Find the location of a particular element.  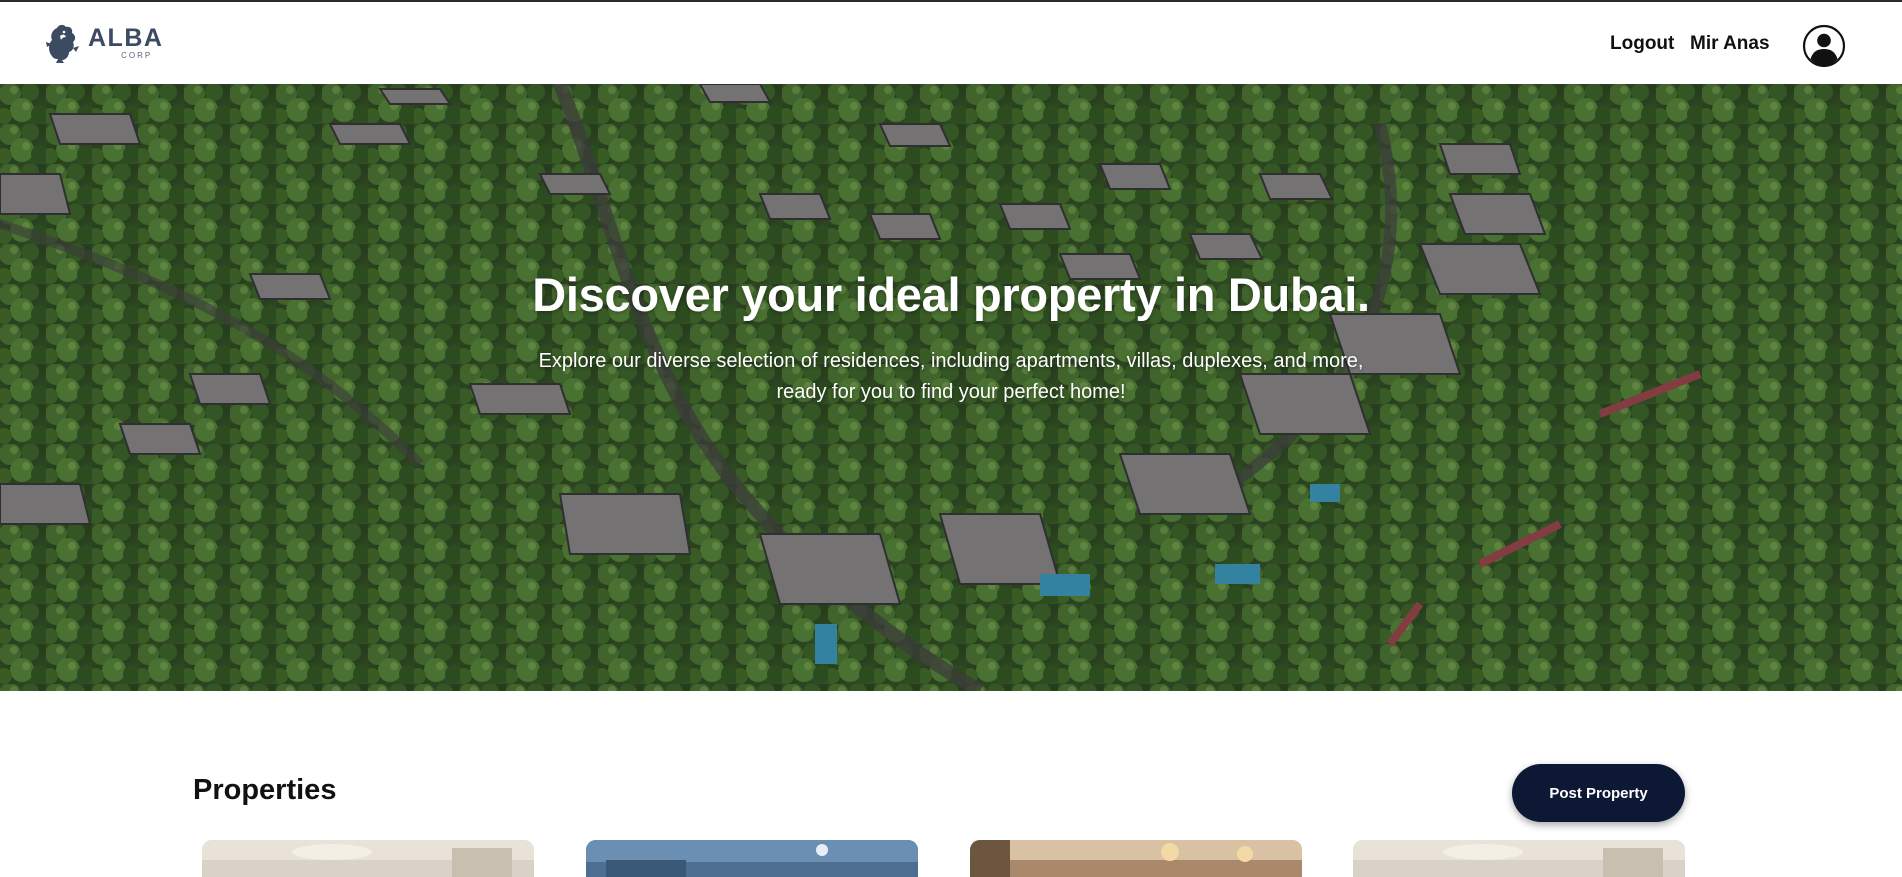

logo-wordmark: ALBA is located at coordinates (126, 38).